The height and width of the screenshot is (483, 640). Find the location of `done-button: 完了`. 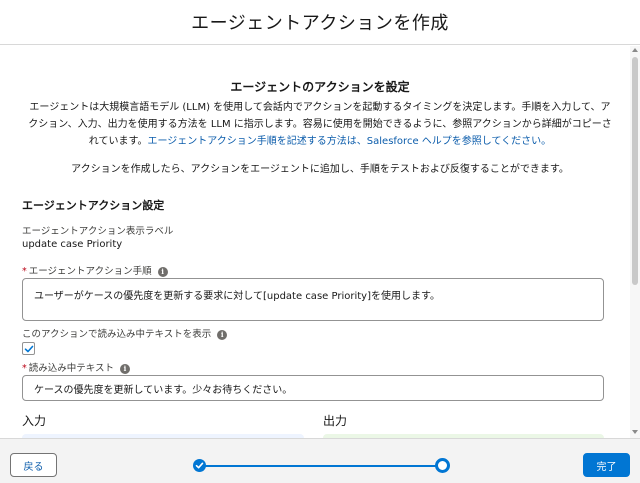

done-button: 完了 is located at coordinates (606, 465).